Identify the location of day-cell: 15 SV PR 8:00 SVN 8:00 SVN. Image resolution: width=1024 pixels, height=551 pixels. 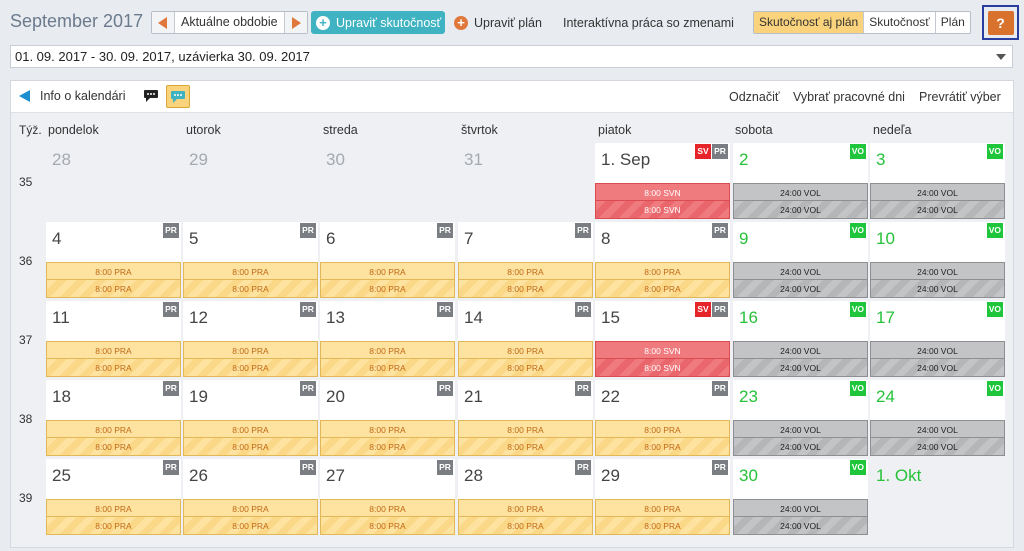
(662, 339).